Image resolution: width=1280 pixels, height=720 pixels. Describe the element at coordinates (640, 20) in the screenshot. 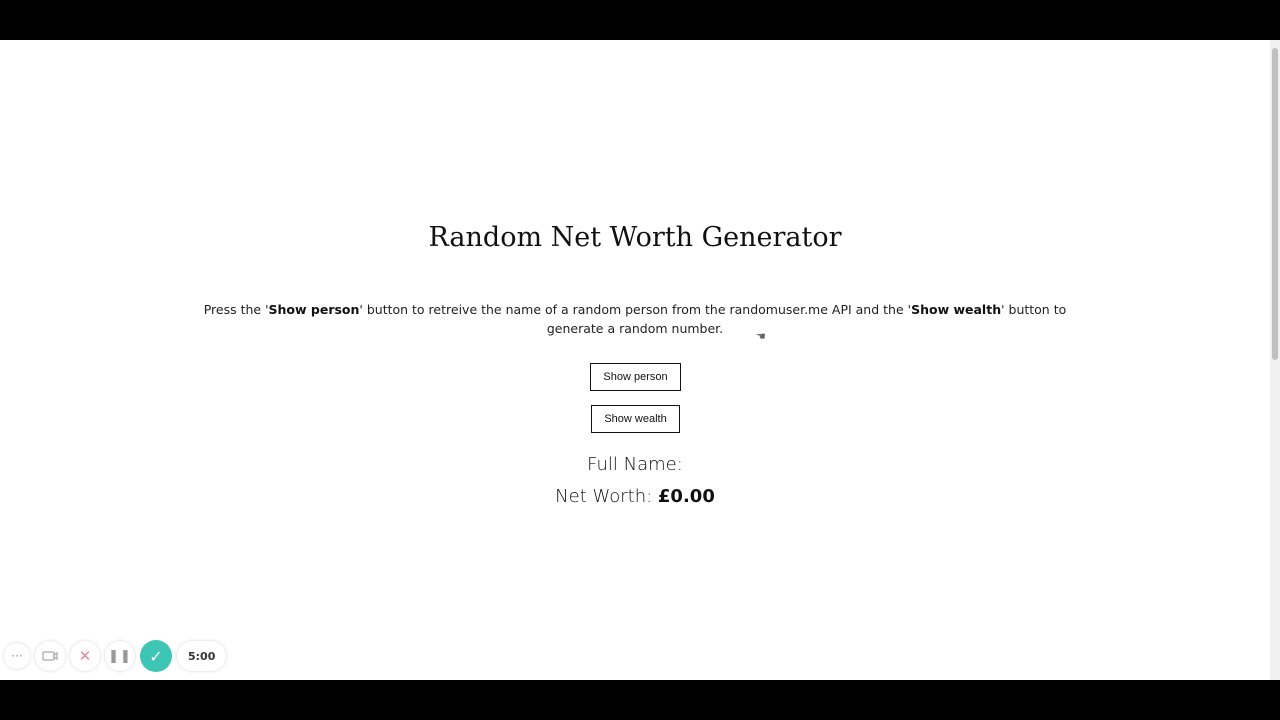

I see `top-letterbox` at that location.